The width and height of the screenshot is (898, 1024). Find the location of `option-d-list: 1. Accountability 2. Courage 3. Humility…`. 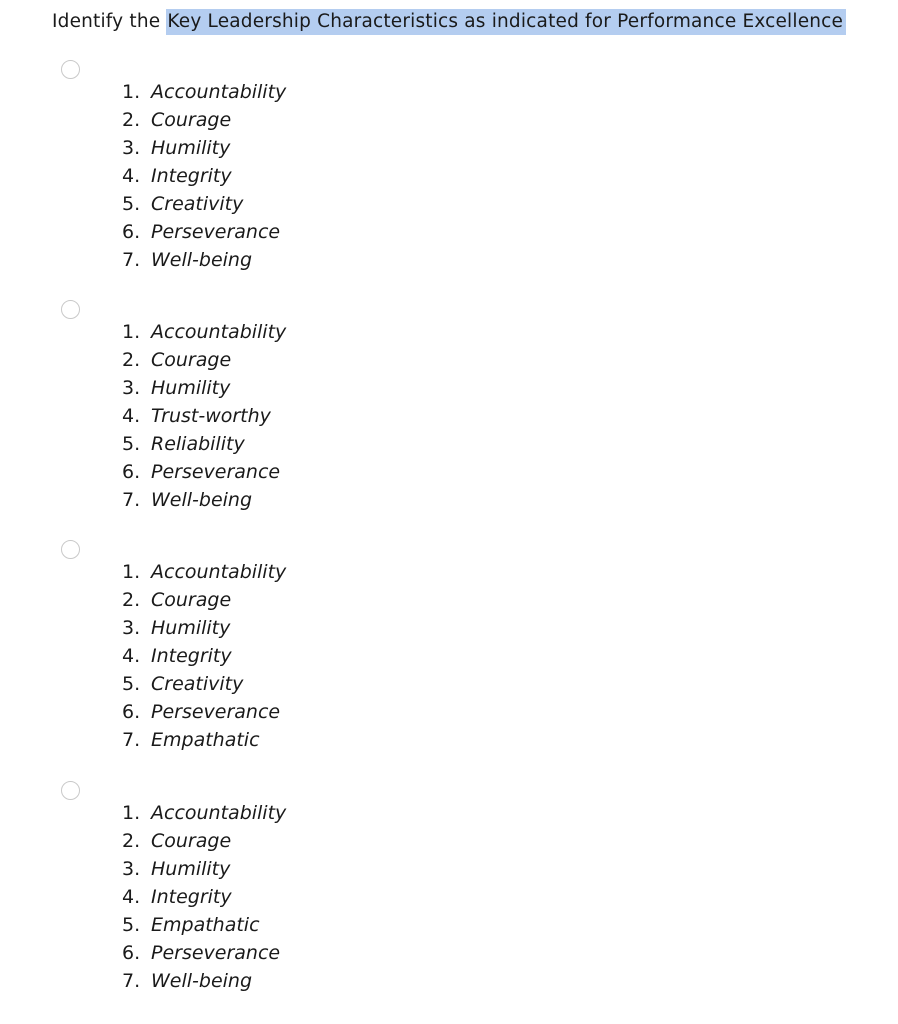

option-d-list: 1. Accountability 2. Courage 3. Humility… is located at coordinates (204, 897).